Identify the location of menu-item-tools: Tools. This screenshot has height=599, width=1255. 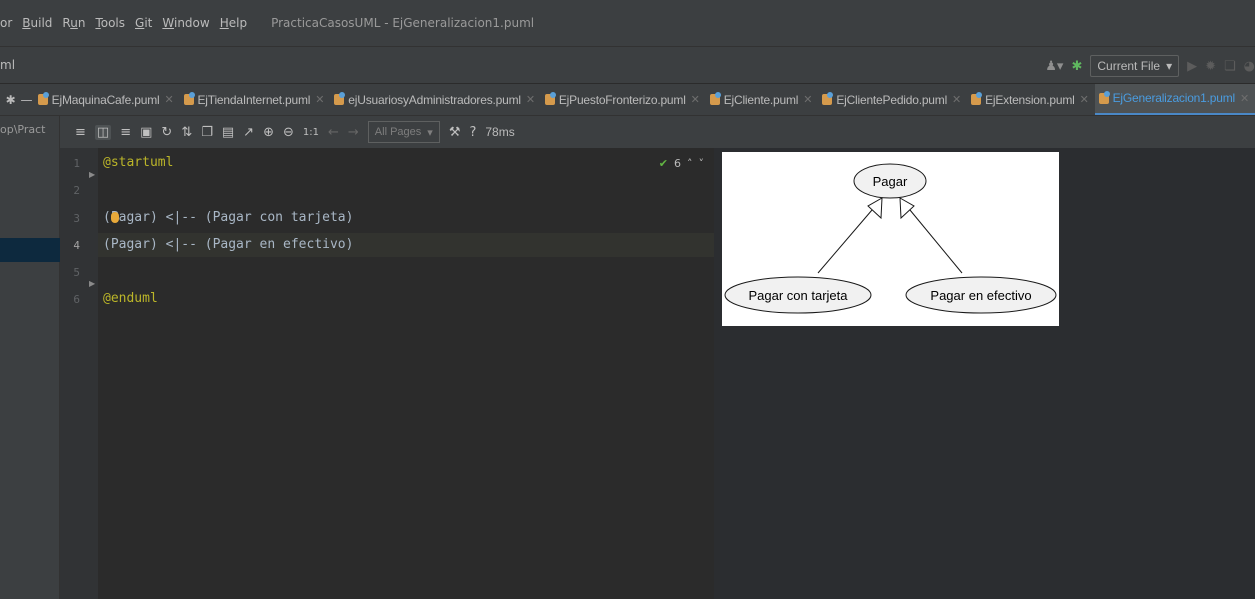
(110, 23).